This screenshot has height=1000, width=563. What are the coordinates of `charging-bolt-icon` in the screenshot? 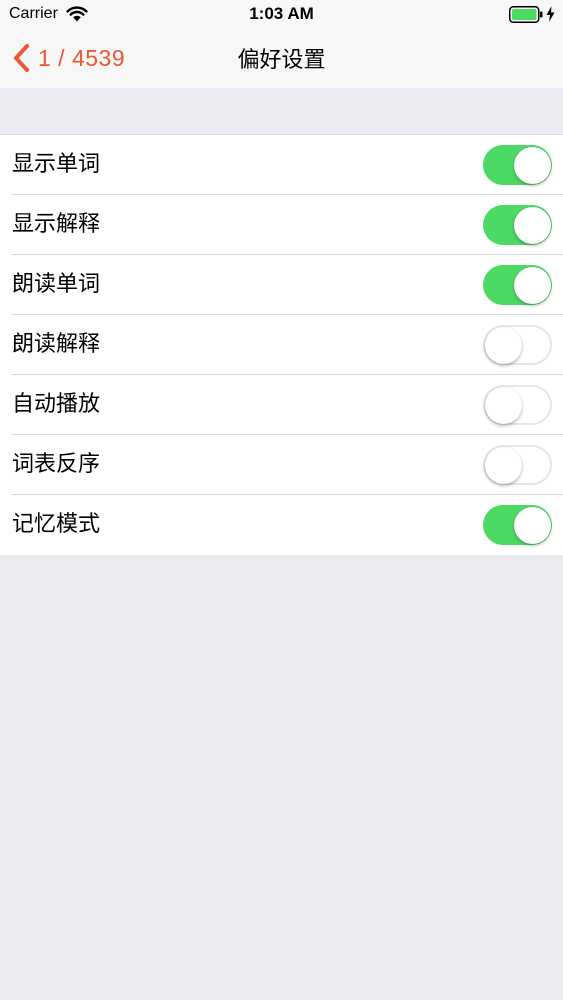 It's located at (550, 14).